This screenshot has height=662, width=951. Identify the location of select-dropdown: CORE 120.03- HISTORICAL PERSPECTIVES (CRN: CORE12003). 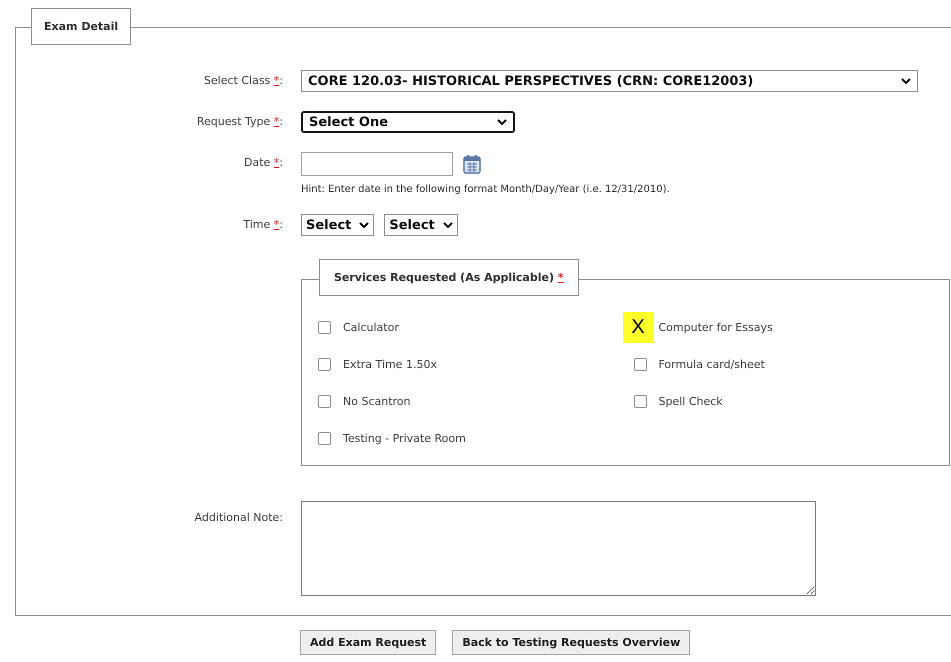
(609, 81).